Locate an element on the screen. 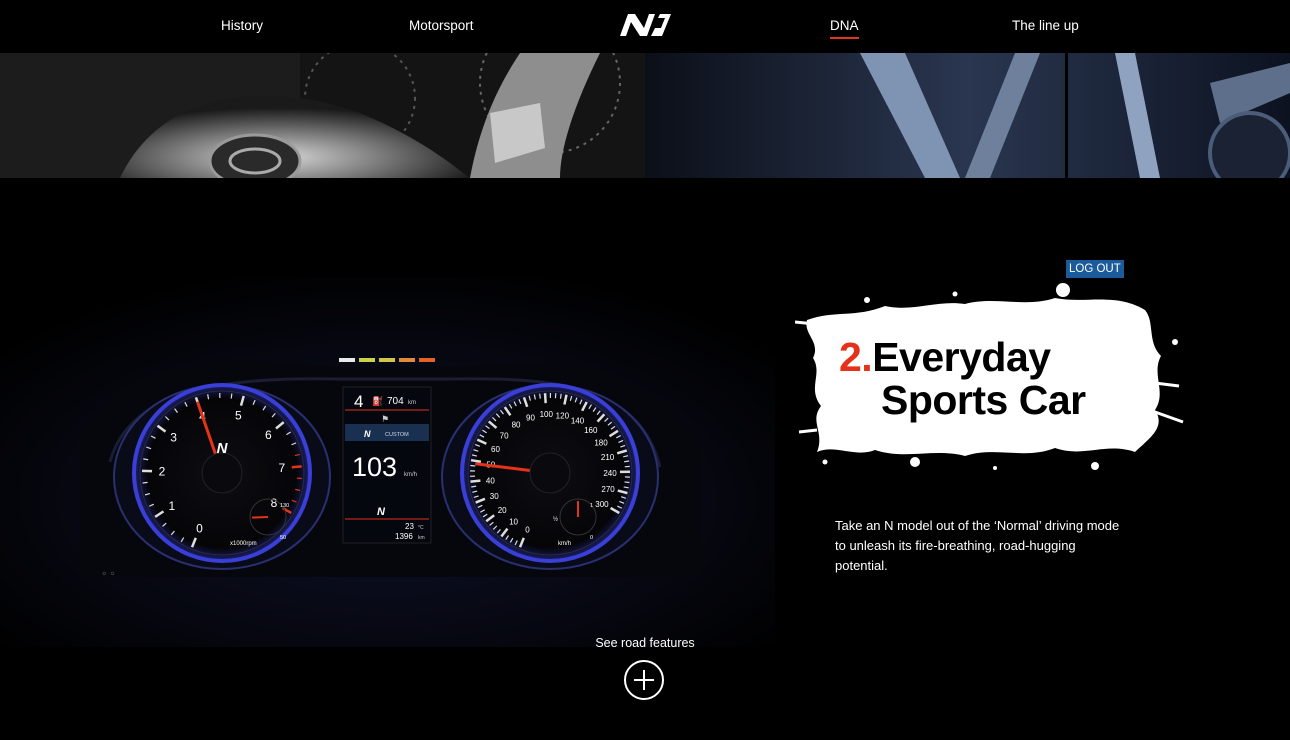  feature-headline-block: 2.Everyday Sports Car is located at coordinates (990, 377).